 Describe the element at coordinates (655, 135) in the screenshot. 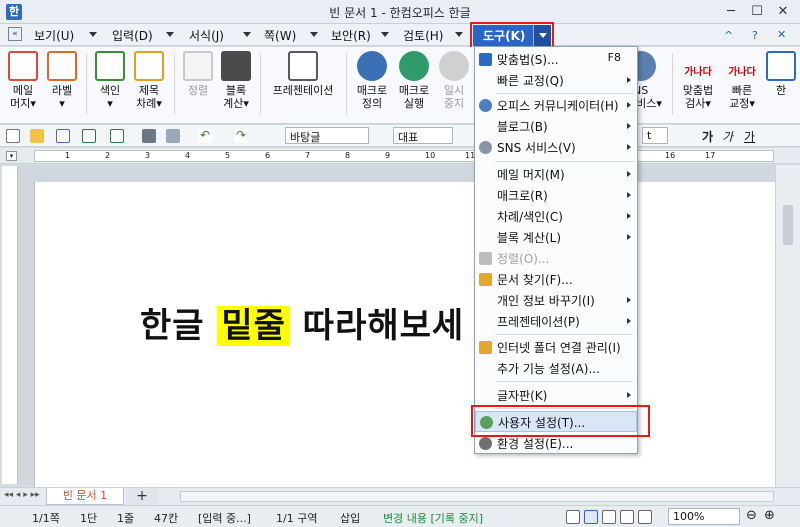

I see `font-size-select: t` at that location.